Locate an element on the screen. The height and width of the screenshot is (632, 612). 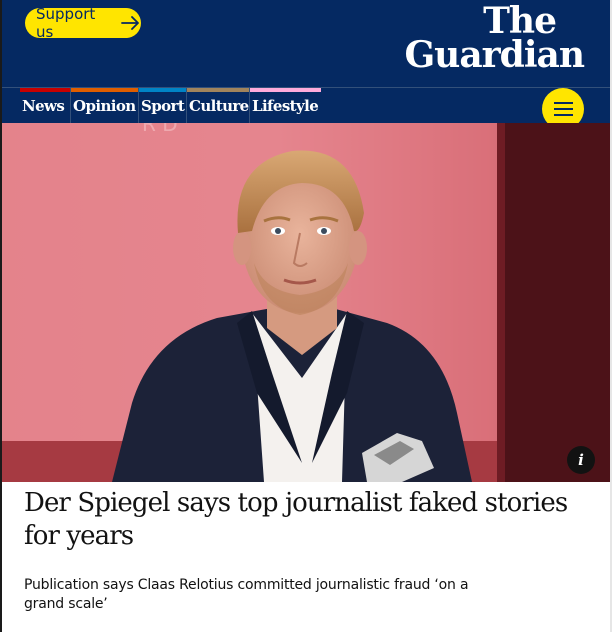
main-nav: News Opinion Sport Culture Lifestyle is located at coordinates (306, 108).